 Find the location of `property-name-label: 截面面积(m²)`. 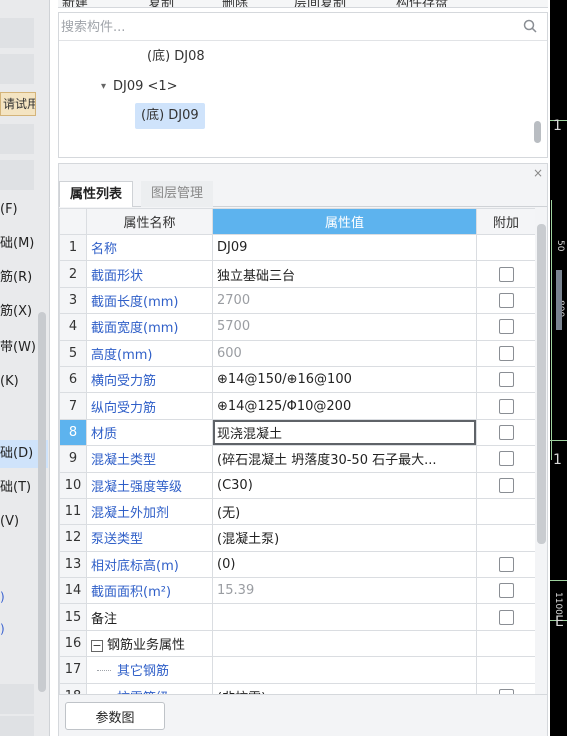

property-name-label: 截面面积(m²) is located at coordinates (131, 593).